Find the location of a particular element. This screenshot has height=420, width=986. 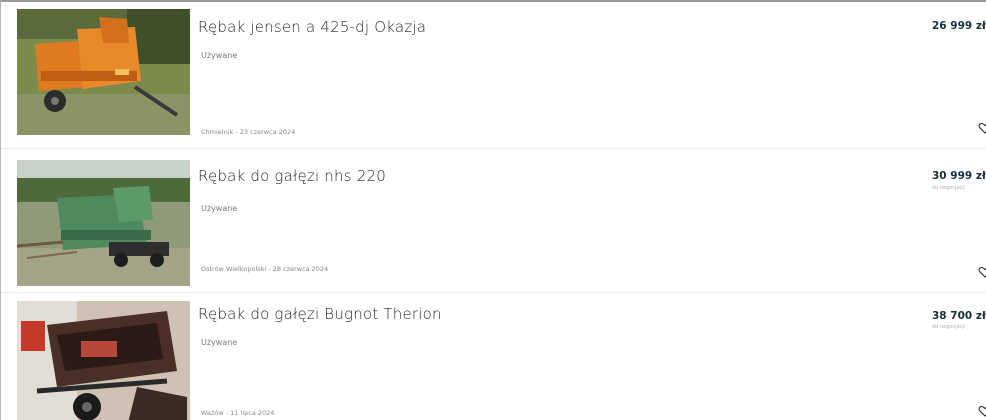

listing-title: Rębak do gałęzi nhs 220 is located at coordinates (292, 176).